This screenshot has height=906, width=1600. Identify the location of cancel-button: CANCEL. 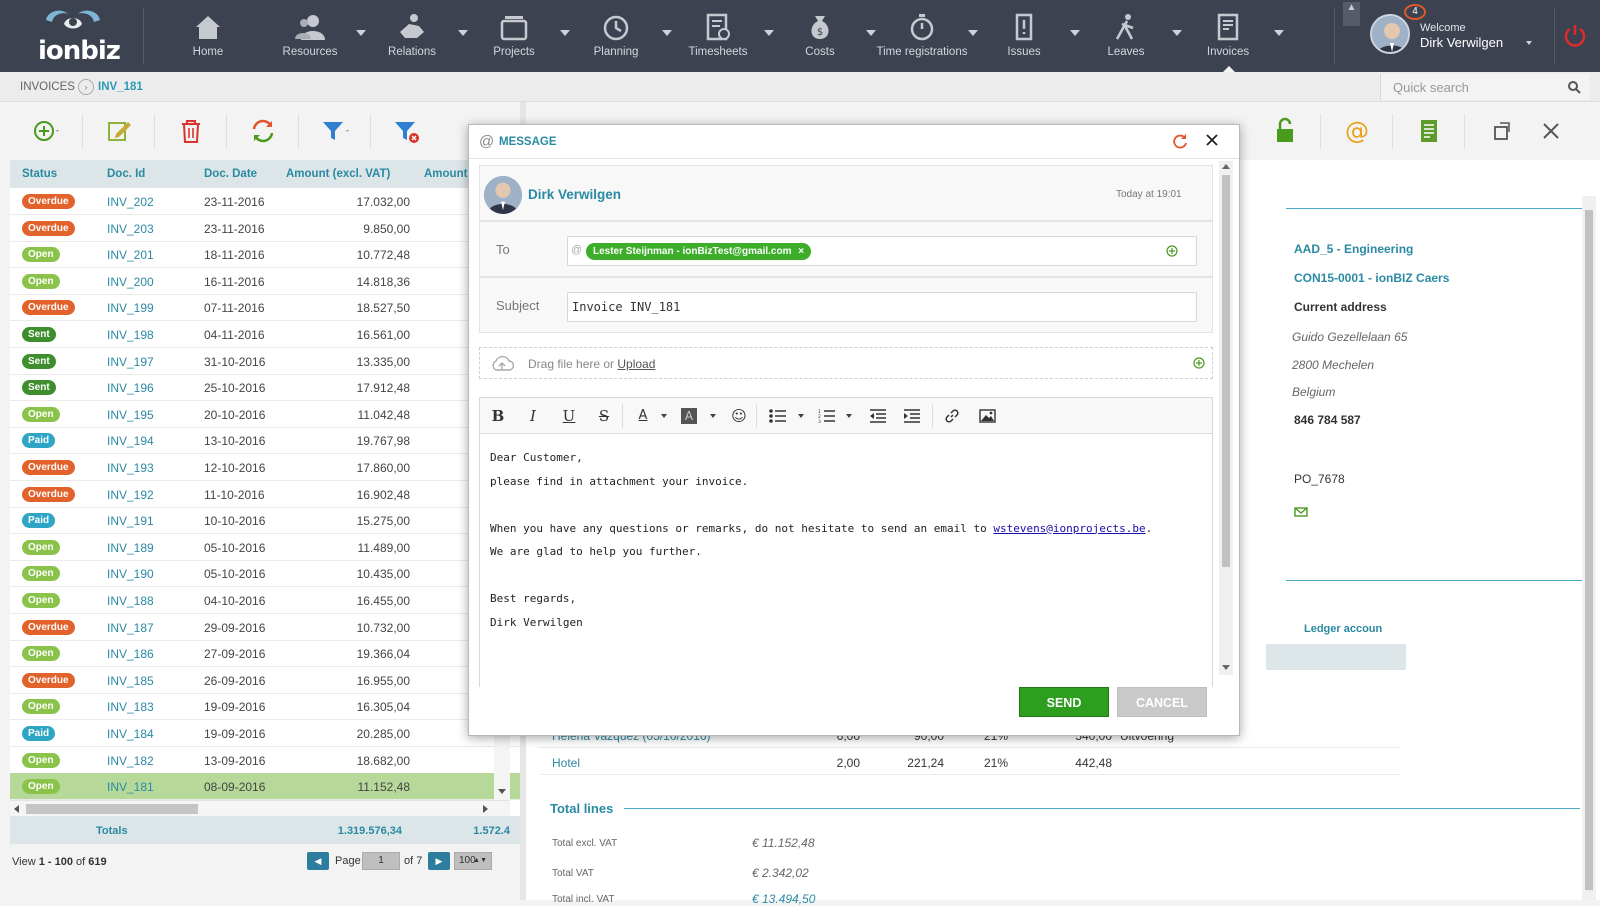
(1162, 702).